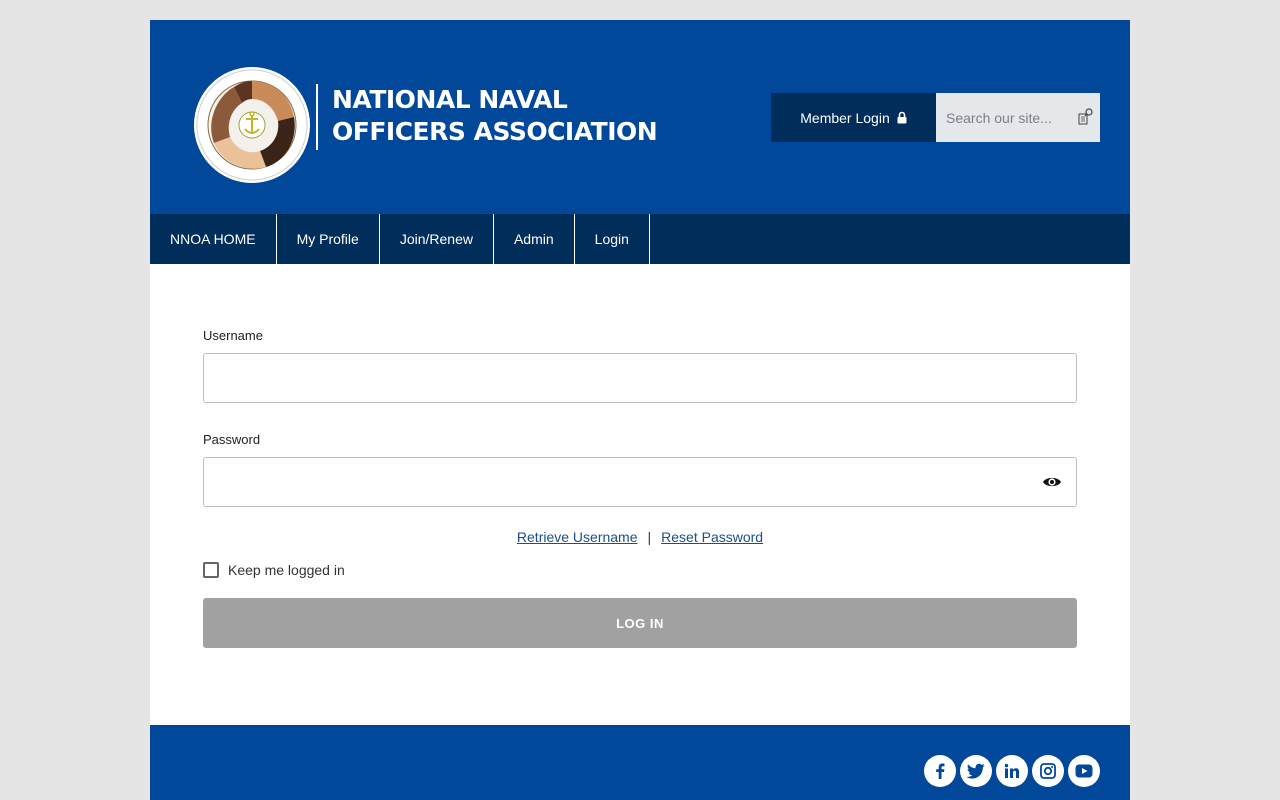  I want to click on member-login-label: Member Login, so click(845, 117).